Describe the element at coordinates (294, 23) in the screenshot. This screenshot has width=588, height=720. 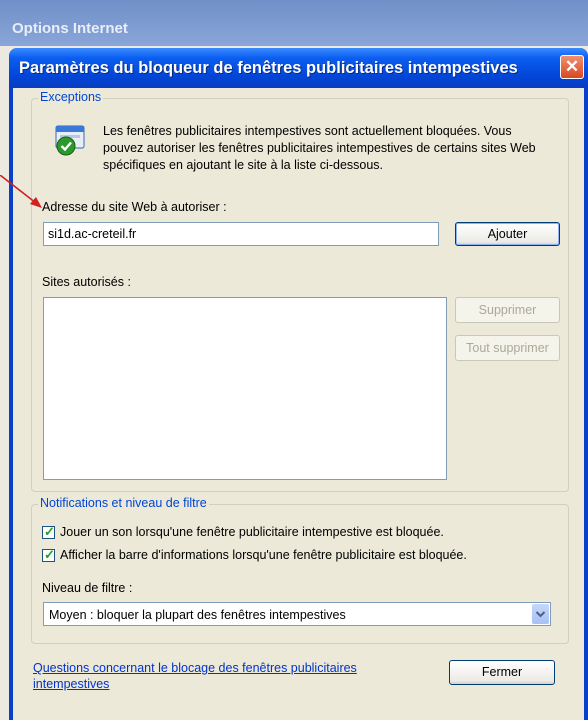
I see `background-window-titlebar: Options Internet` at that location.